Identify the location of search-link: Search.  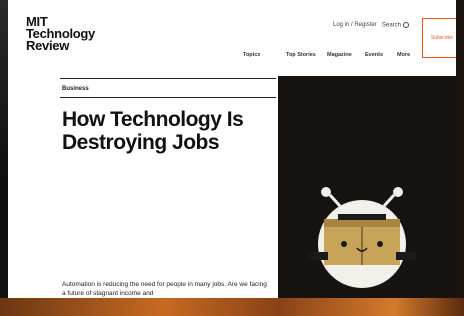
(396, 25).